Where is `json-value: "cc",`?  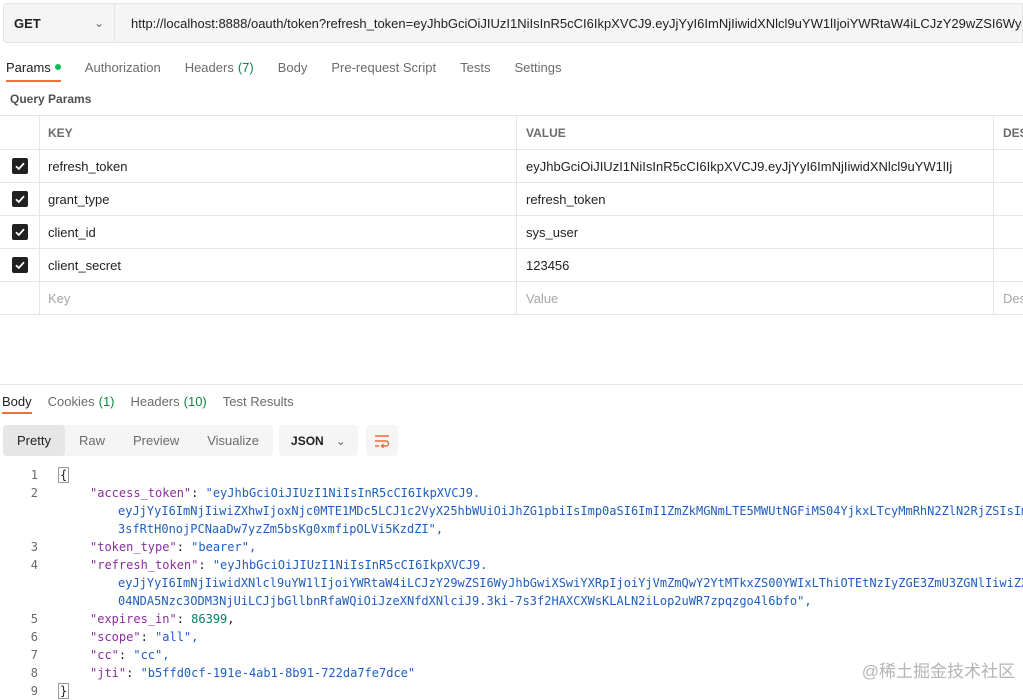
json-value: "cc", is located at coordinates (151, 655).